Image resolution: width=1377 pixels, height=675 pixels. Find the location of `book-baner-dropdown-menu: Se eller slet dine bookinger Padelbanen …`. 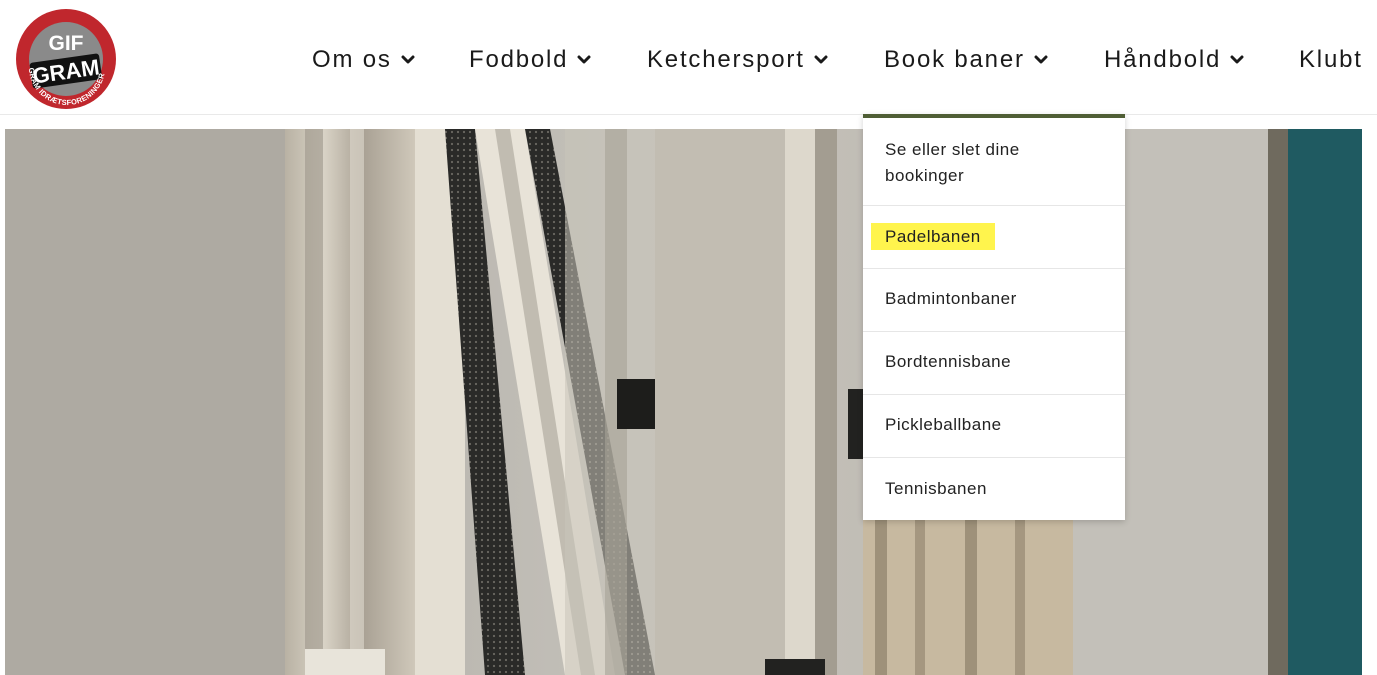

book-baner-dropdown-menu: Se eller slet dine bookinger Padelbanen … is located at coordinates (994, 317).